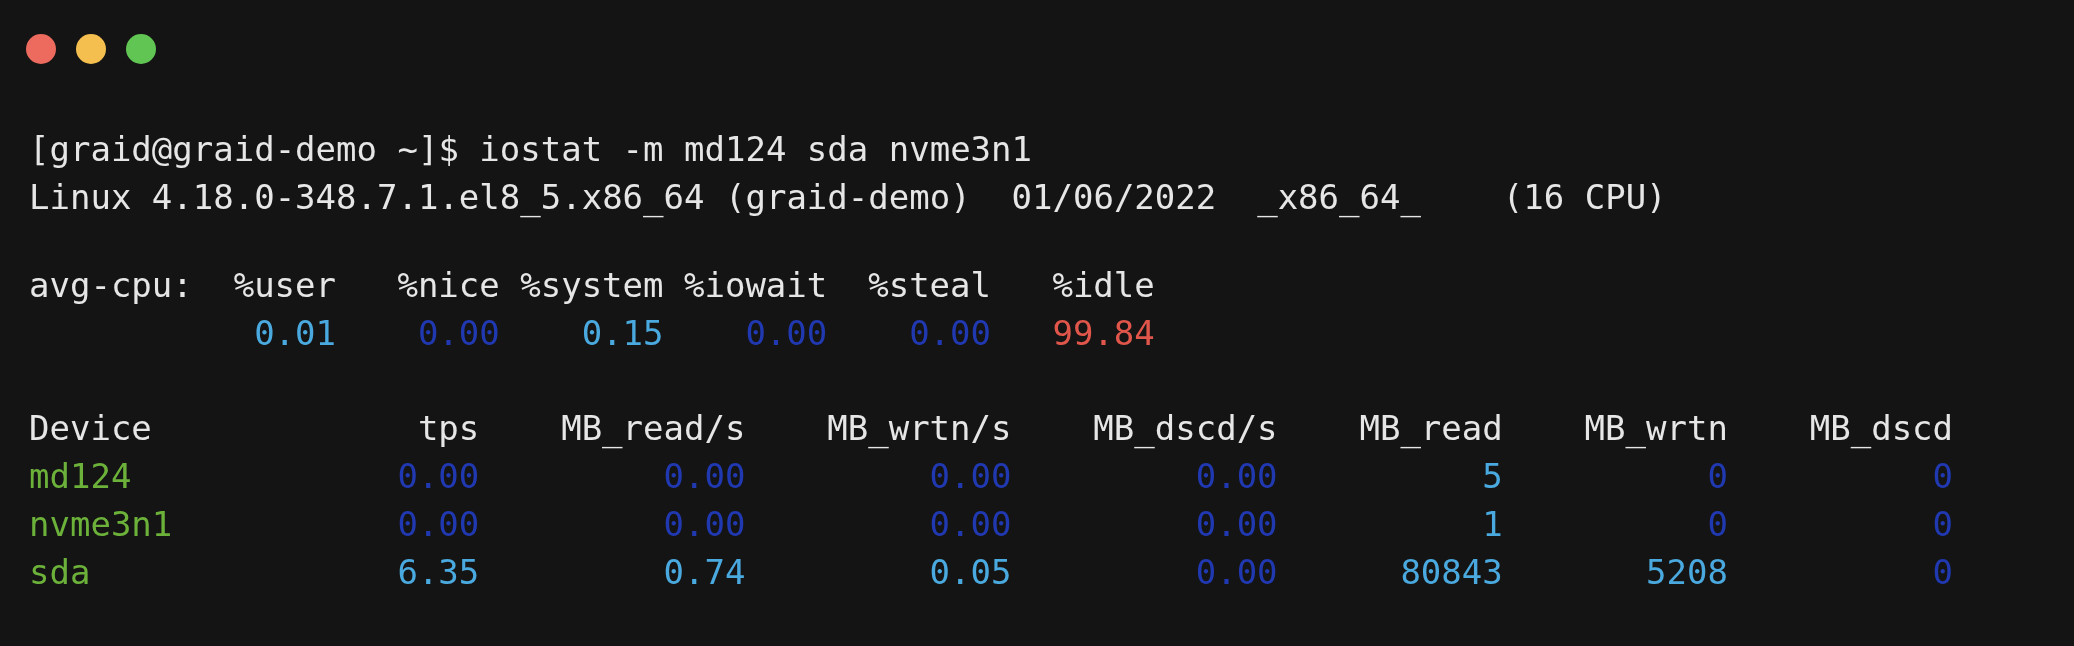  Describe the element at coordinates (111, 285) in the screenshot. I see `cpu-label: avg-cpu:` at that location.